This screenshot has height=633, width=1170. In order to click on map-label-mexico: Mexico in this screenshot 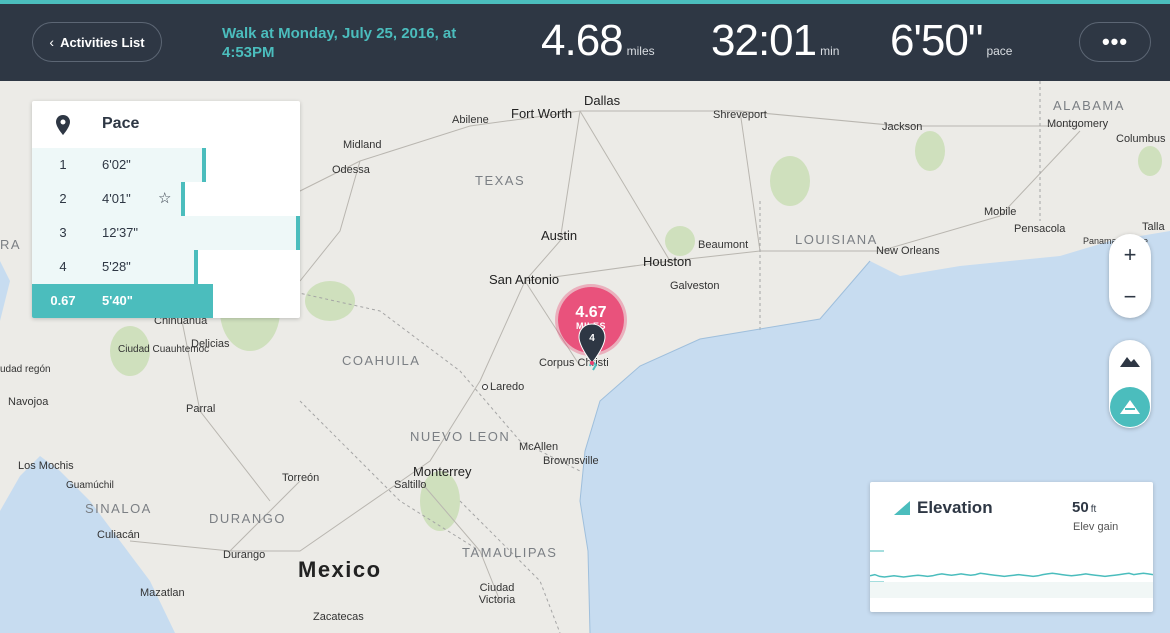, I will do `click(340, 569)`.